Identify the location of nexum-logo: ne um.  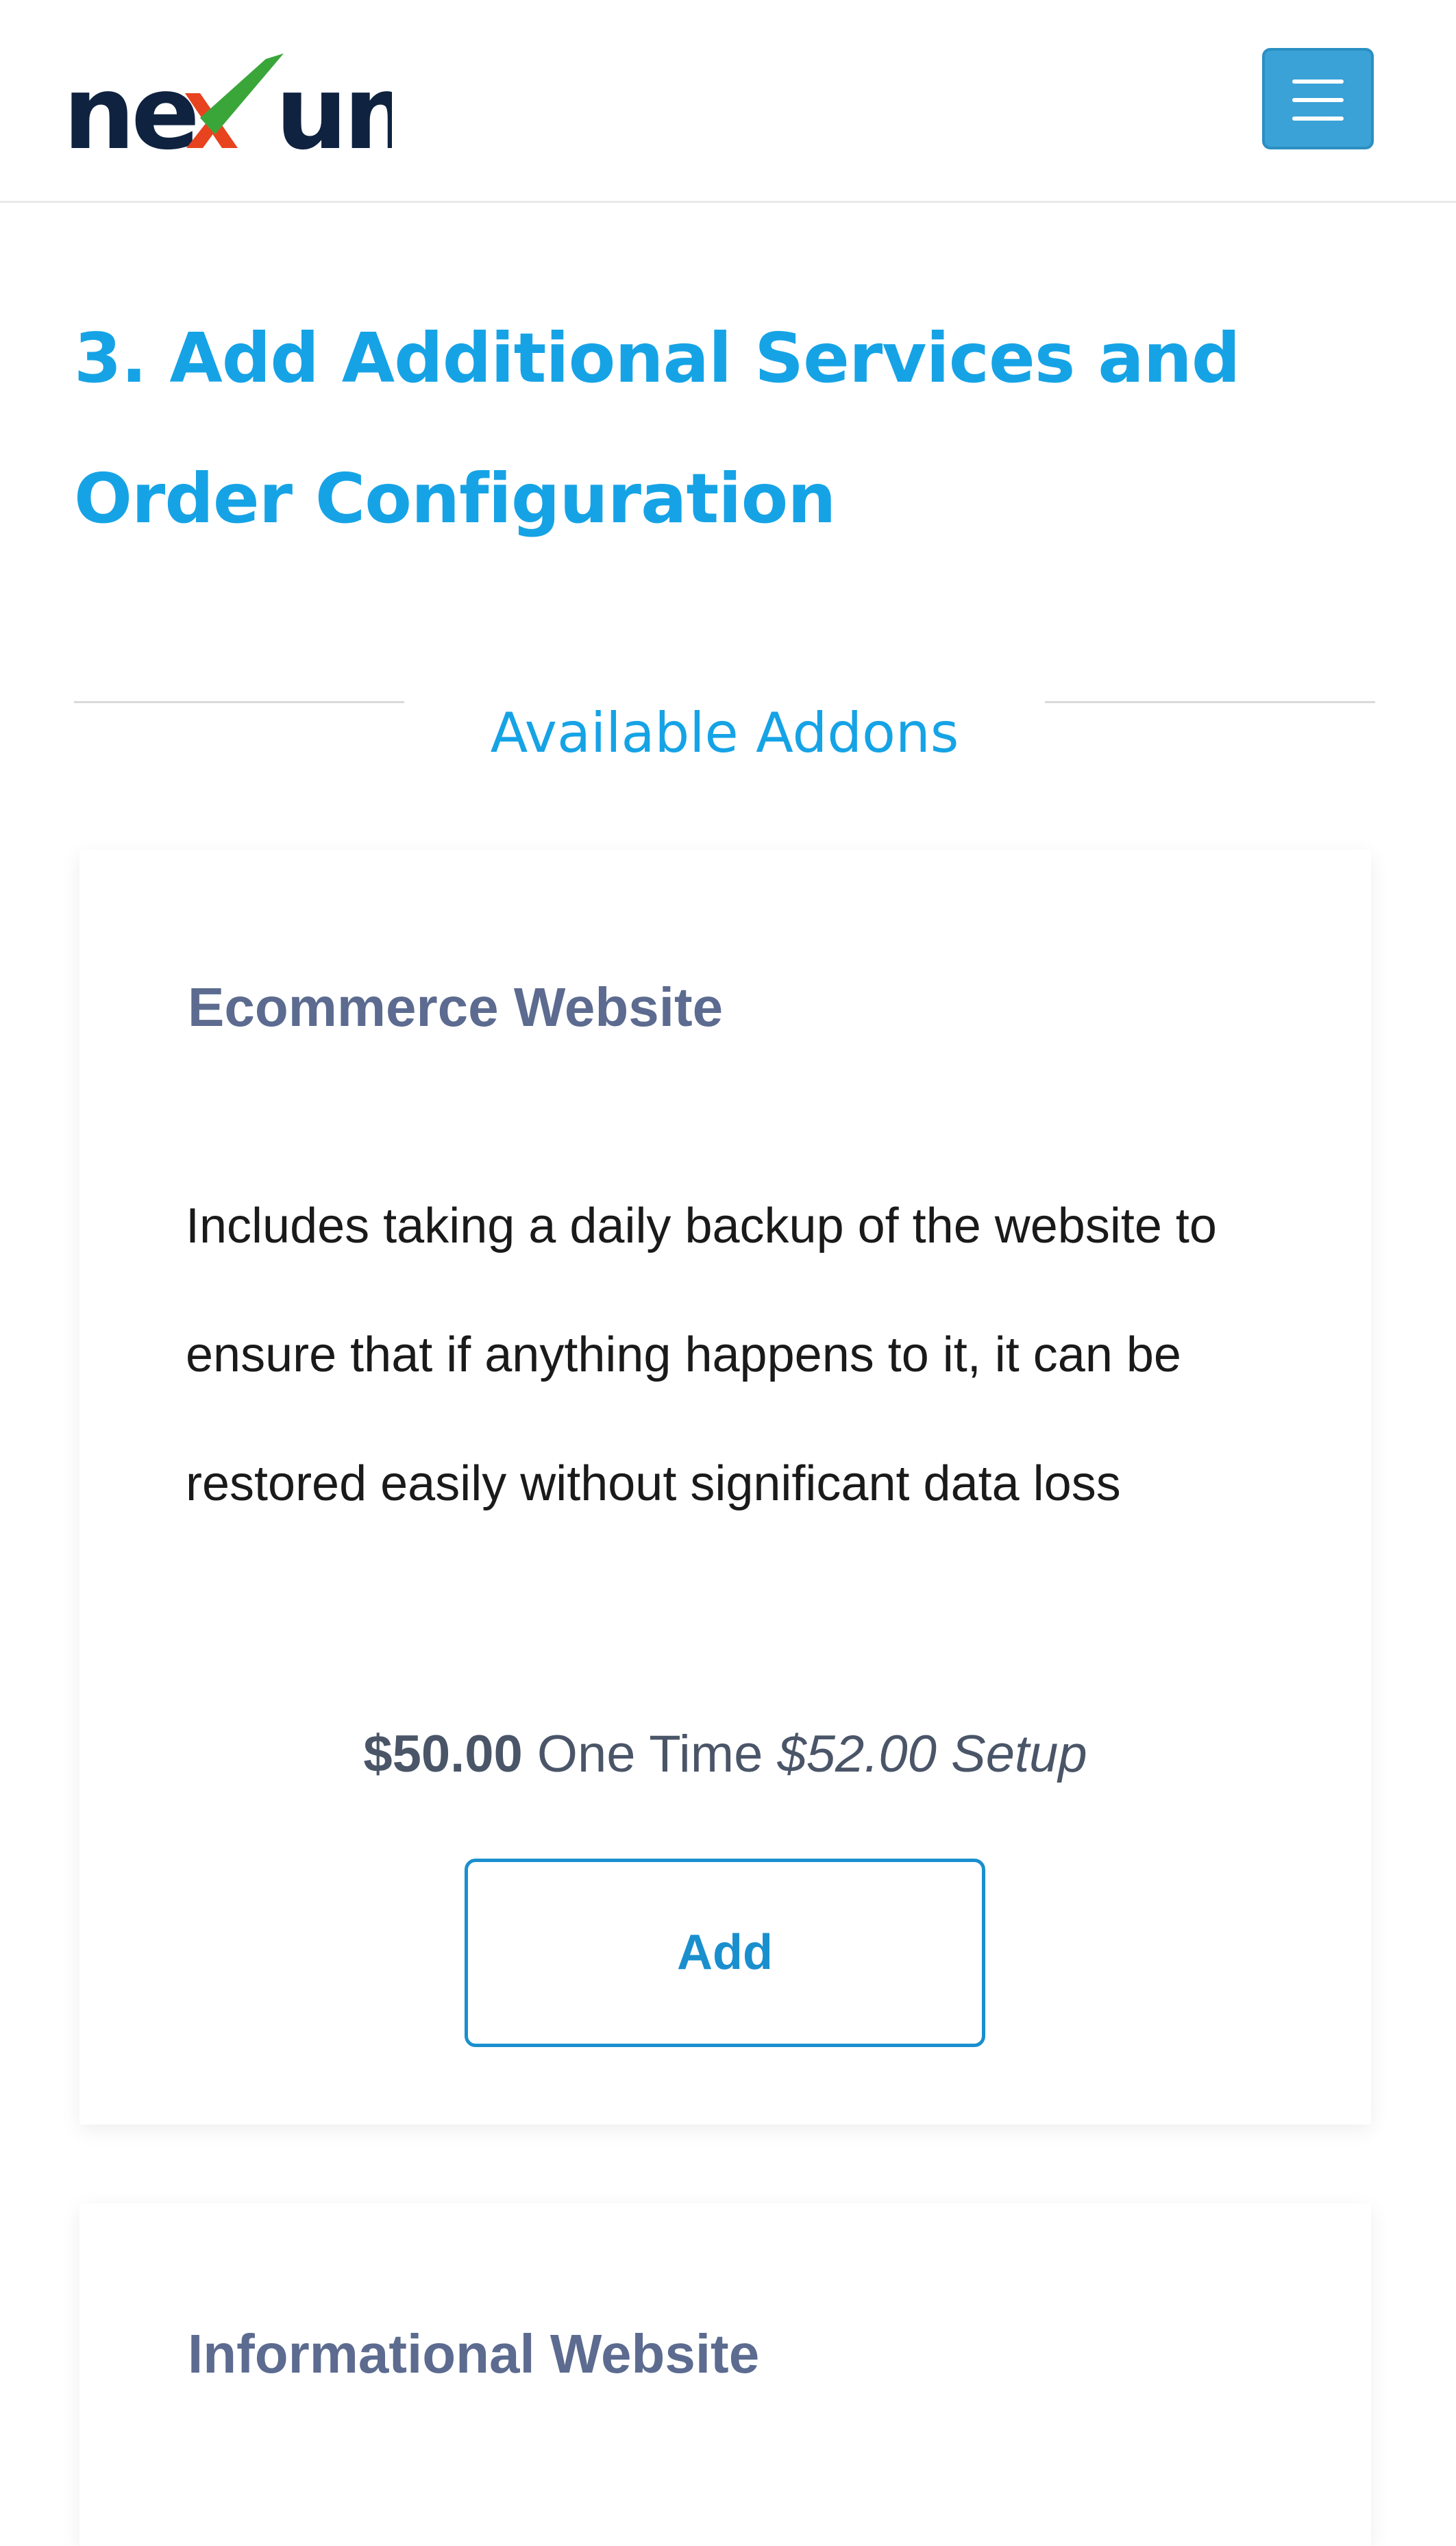
(227, 102).